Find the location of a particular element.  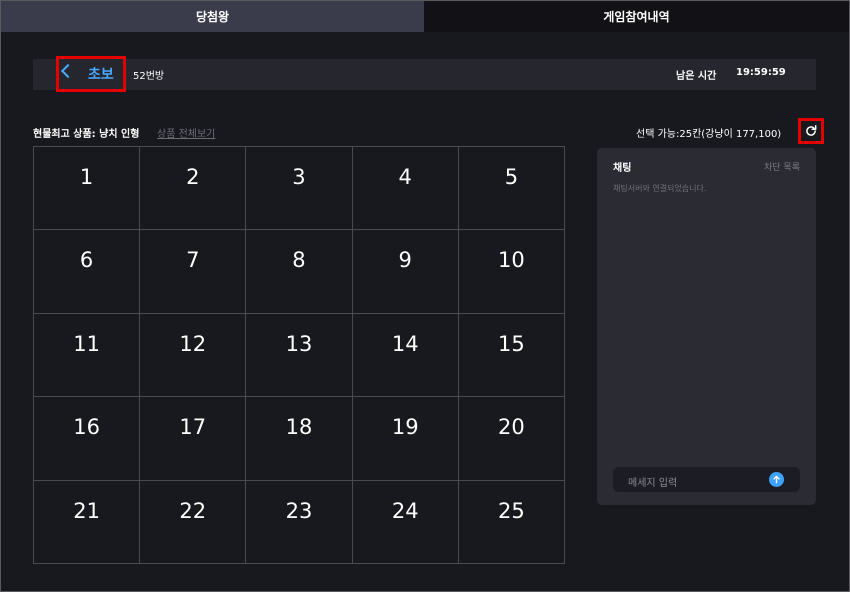

chat-system-message: 채팅서버와 연결되었습니다. is located at coordinates (660, 188).